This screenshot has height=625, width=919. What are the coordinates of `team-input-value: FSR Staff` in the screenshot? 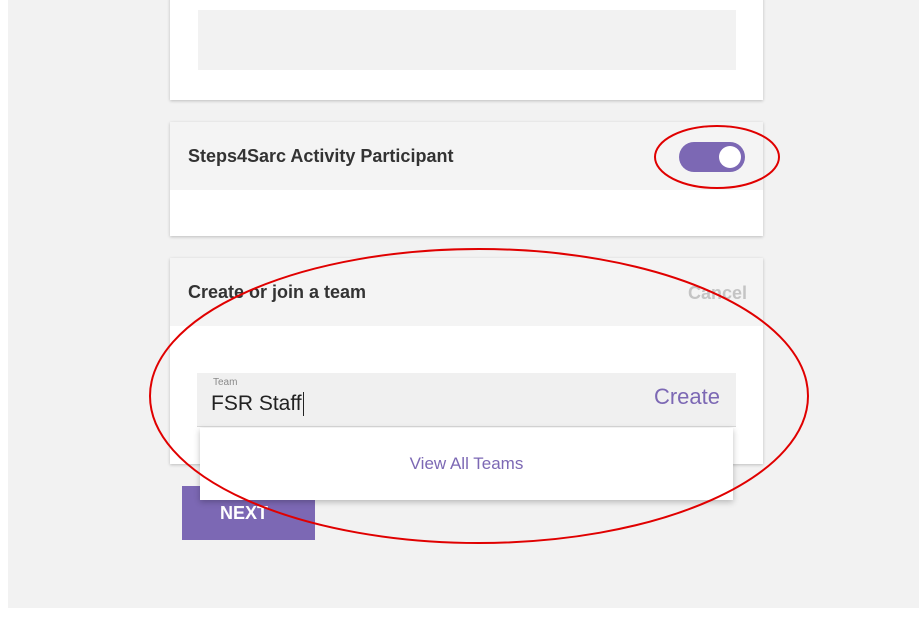 It's located at (257, 404).